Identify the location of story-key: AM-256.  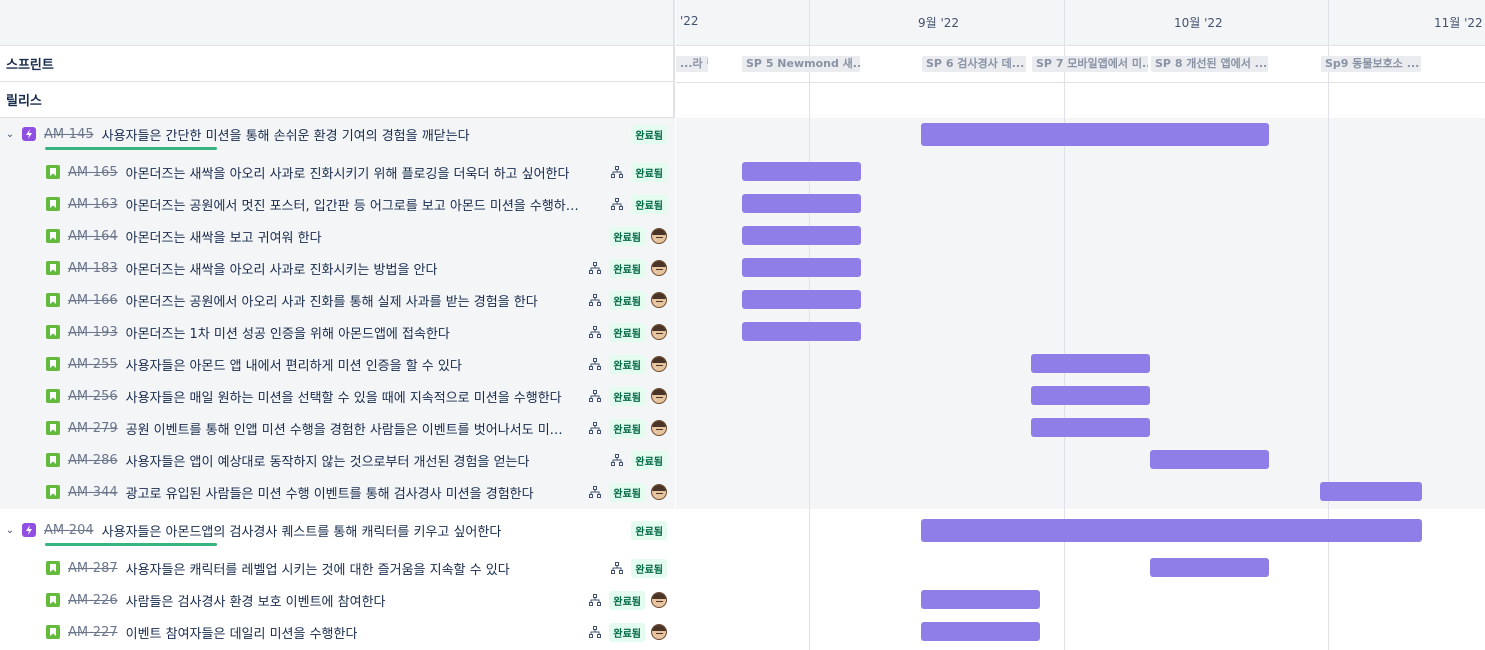
(93, 396).